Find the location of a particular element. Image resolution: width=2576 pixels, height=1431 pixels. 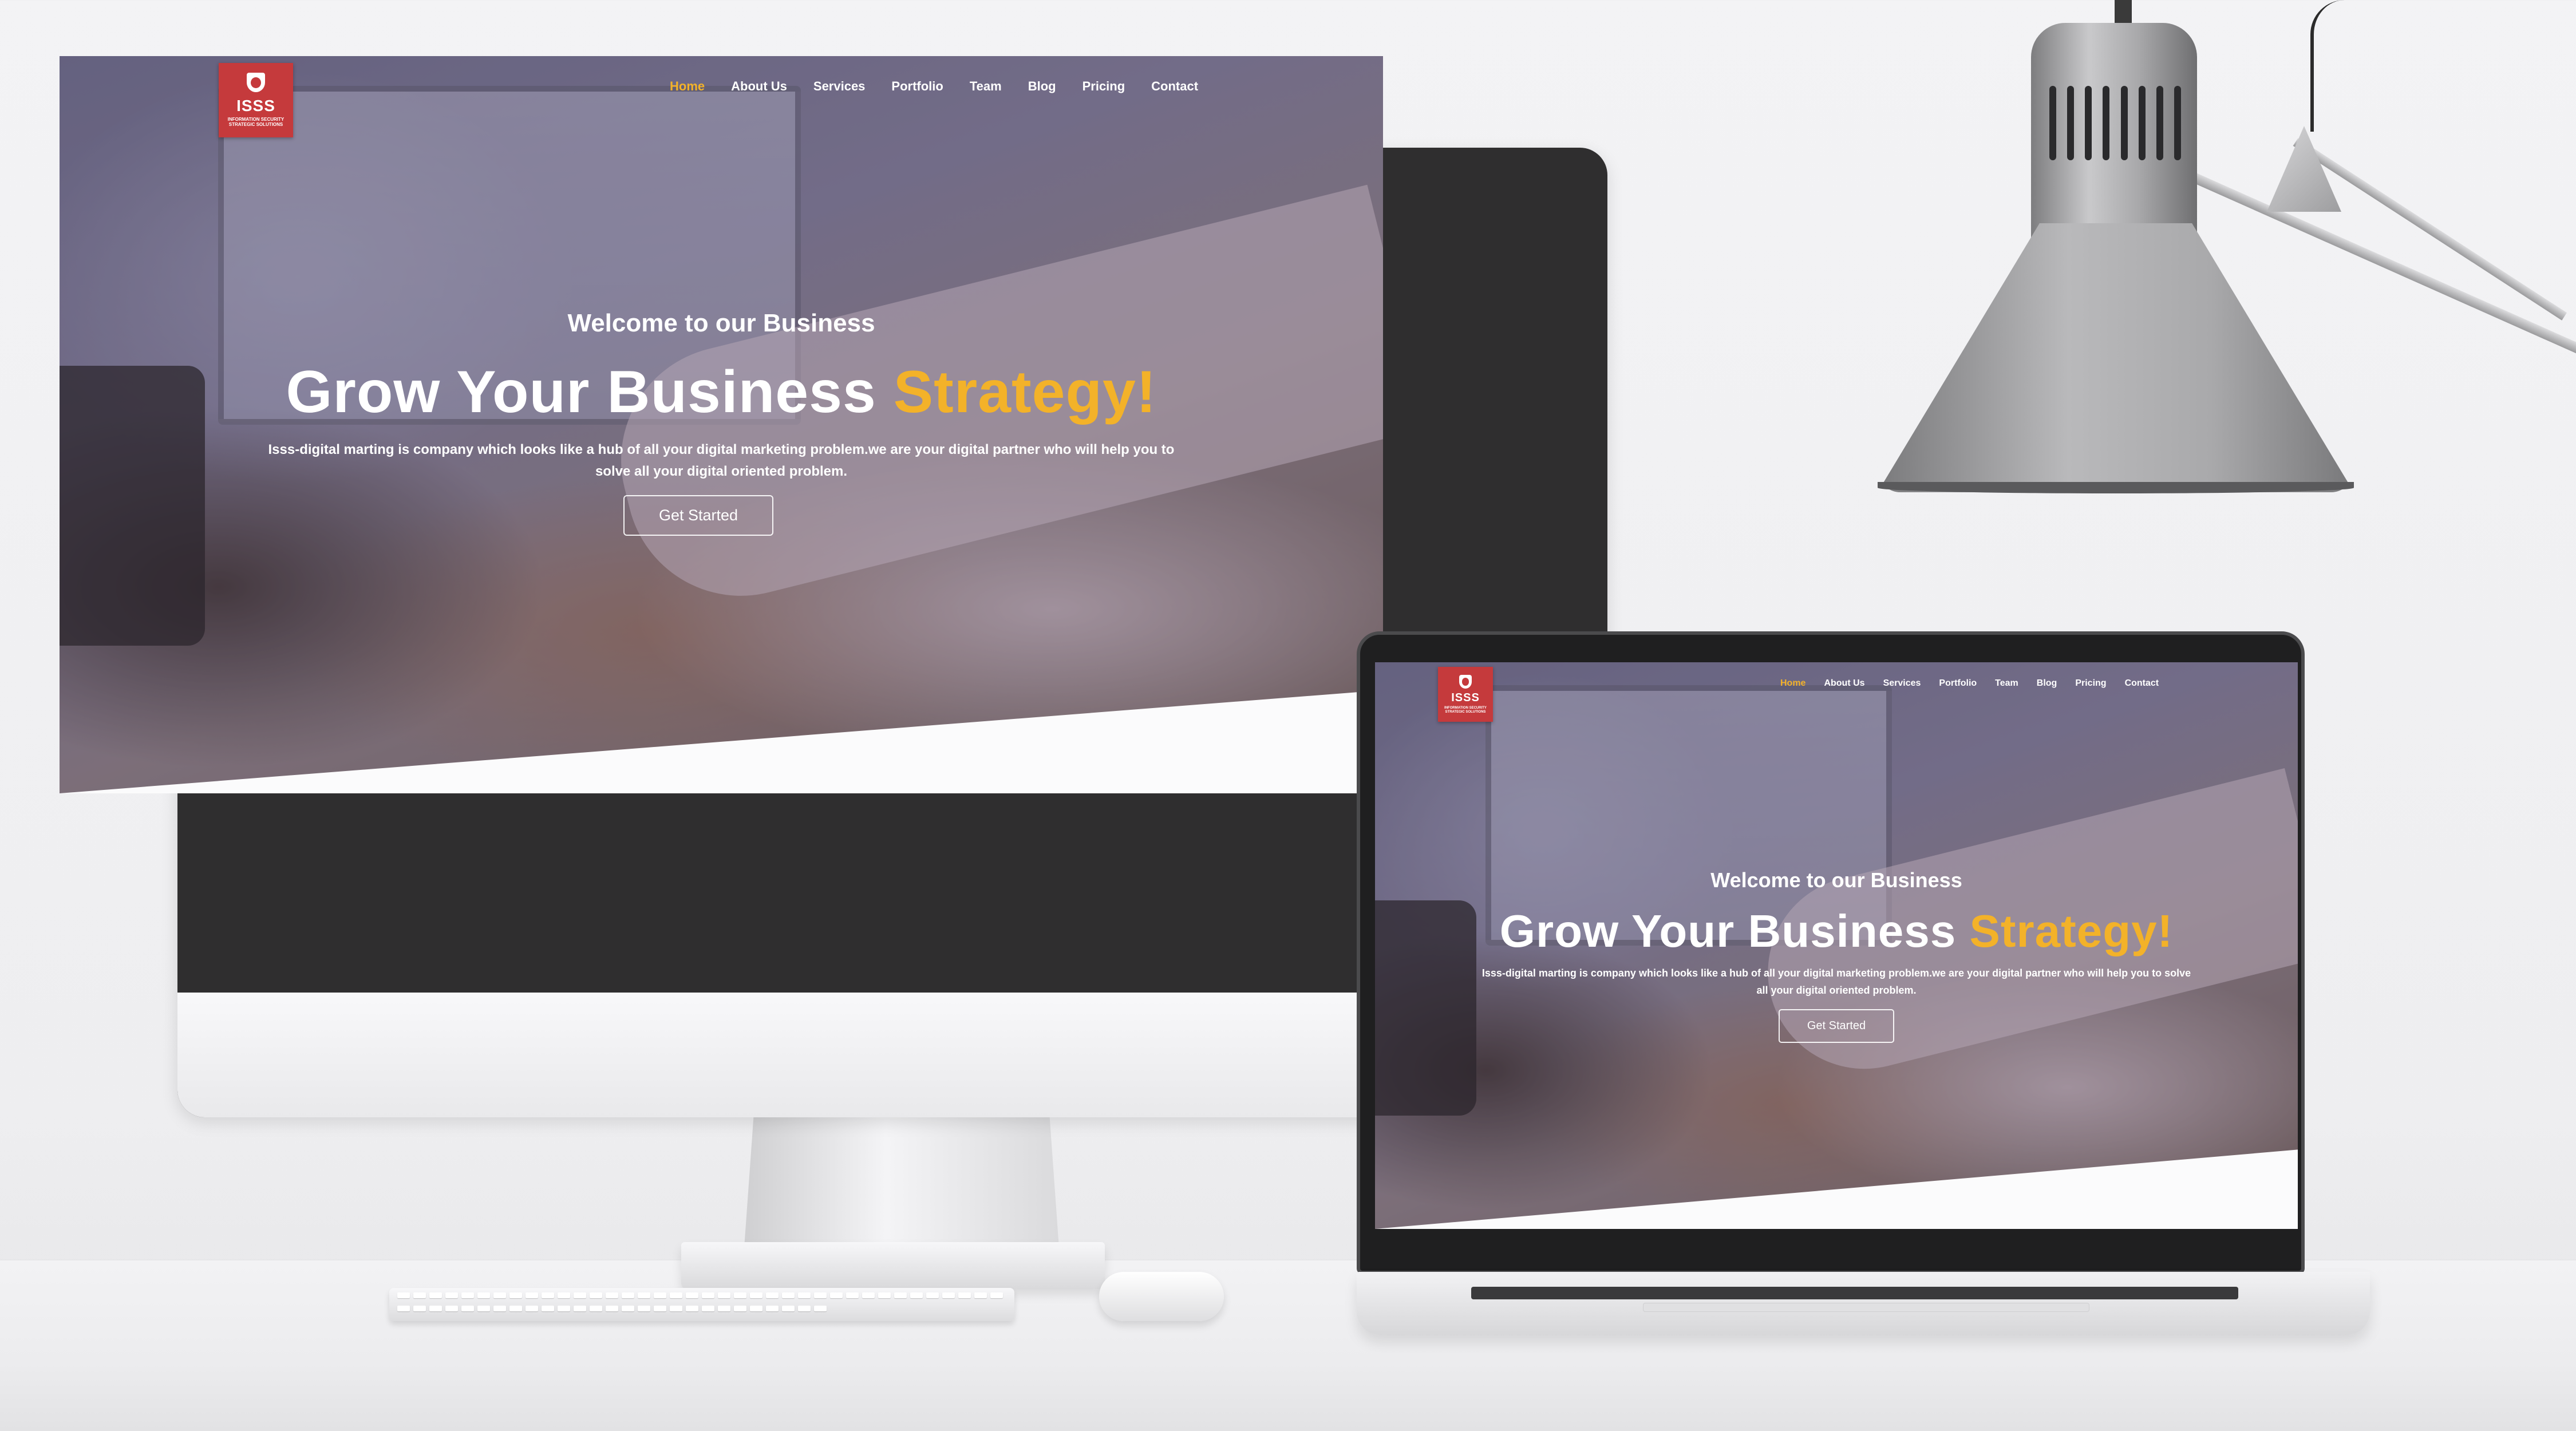

imac-stand-base is located at coordinates (893, 1265).